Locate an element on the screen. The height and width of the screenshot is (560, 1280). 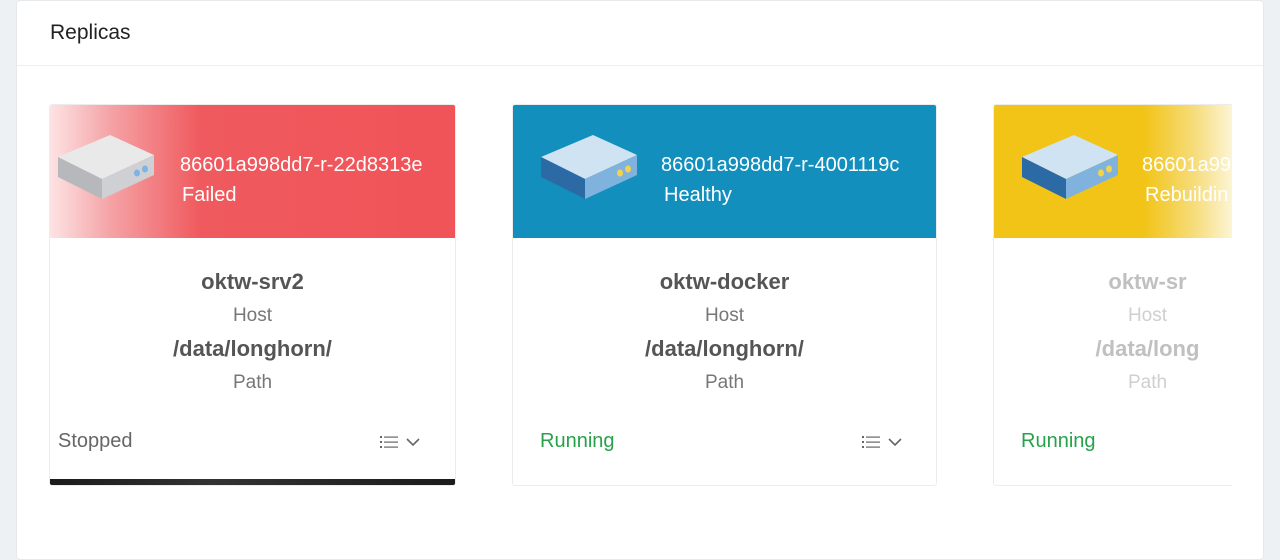
replica-card-header: 86601a998dd7-r-4001119c Healthy is located at coordinates (724, 171).